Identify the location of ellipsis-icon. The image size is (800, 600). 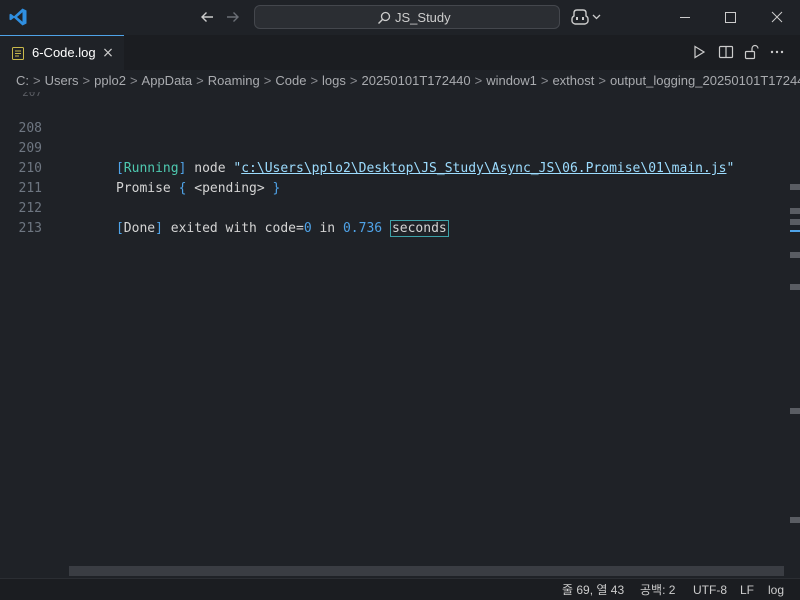
(777, 52).